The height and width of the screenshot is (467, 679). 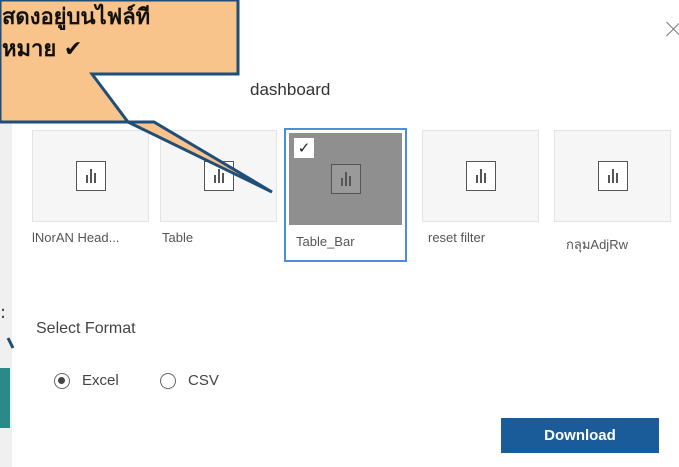 I want to click on sheet-label: Table, so click(x=178, y=237).